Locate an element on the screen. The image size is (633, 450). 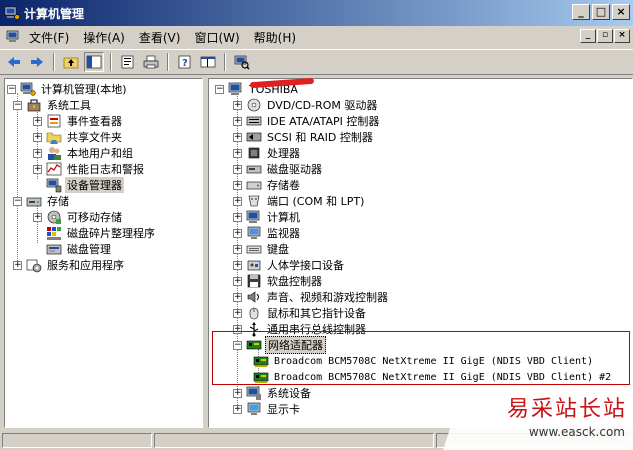
tree-node-shared-folders: + 共享文件夹 is located at coordinates (78, 137).